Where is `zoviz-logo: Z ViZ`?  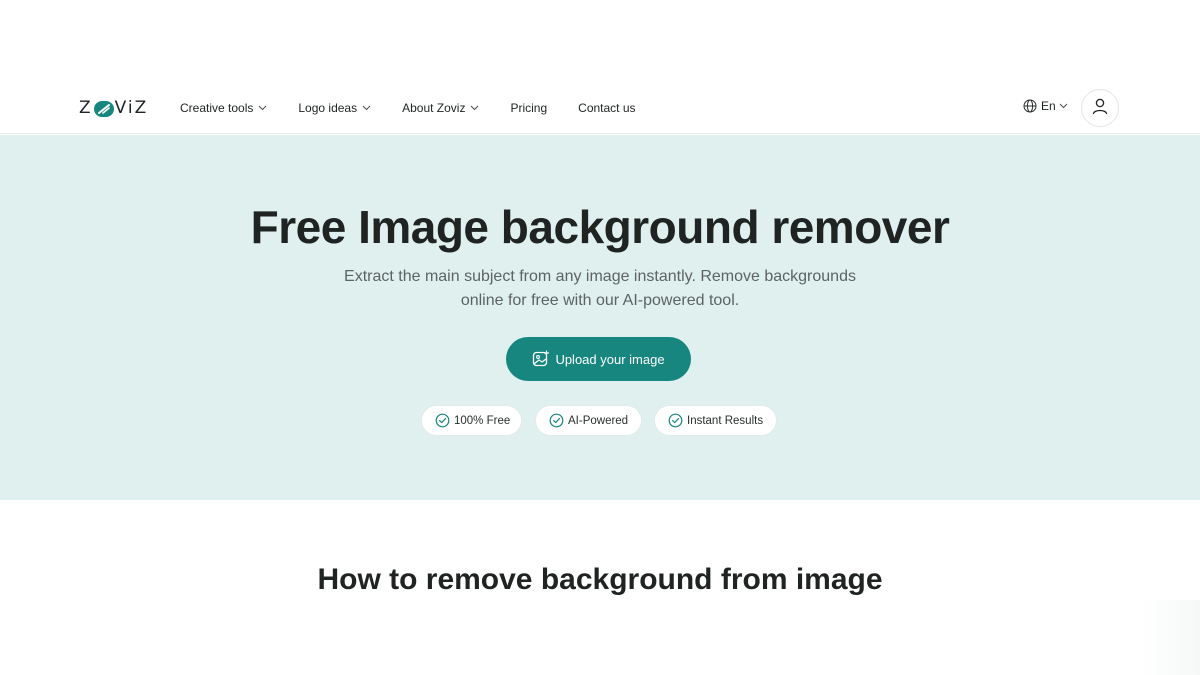 zoviz-logo: Z ViZ is located at coordinates (113, 108).